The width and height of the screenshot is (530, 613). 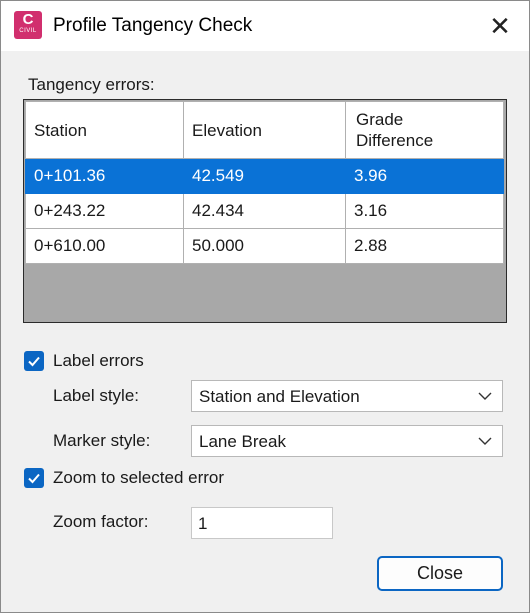 I want to click on table-header-row: Station Elevation Grade Difference, so click(x=264, y=130).